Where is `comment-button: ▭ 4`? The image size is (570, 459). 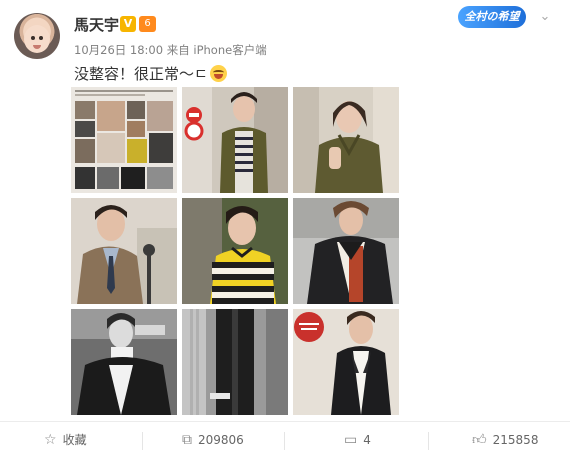 comment-button: ▭ 4 is located at coordinates (357, 440).